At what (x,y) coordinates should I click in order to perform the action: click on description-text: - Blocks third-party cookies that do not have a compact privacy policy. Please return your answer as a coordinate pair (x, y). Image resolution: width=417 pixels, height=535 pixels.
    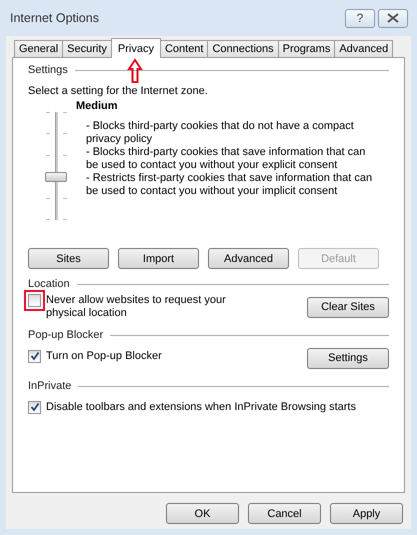
    Looking at the image, I should click on (220, 133).